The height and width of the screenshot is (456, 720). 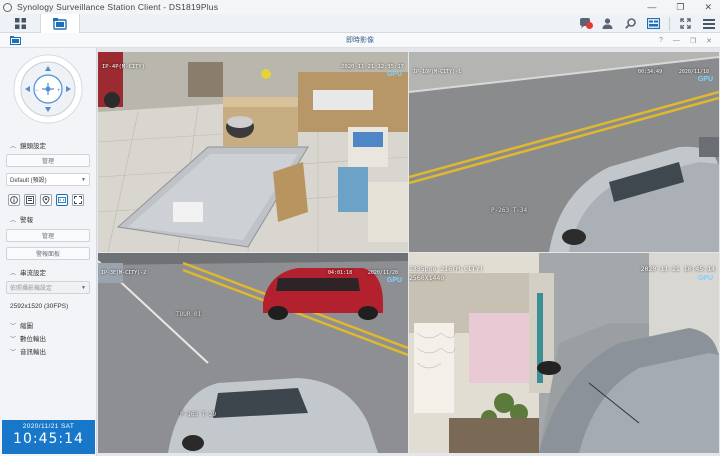 I want to click on camera-1-gpu-badge: GPU, so click(x=394, y=74).